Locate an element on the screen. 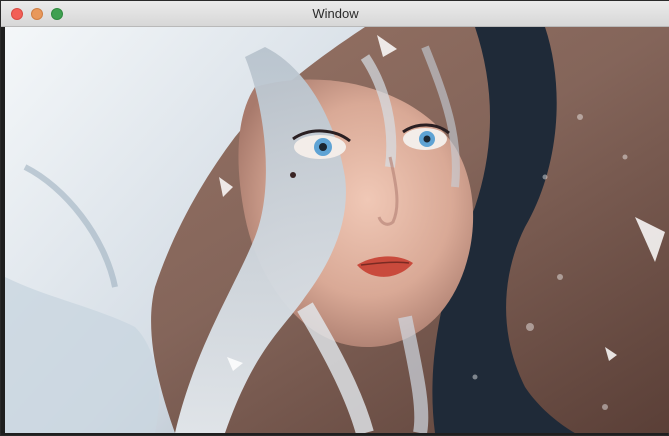 The width and height of the screenshot is (669, 436). window-title: Window is located at coordinates (335, 13).